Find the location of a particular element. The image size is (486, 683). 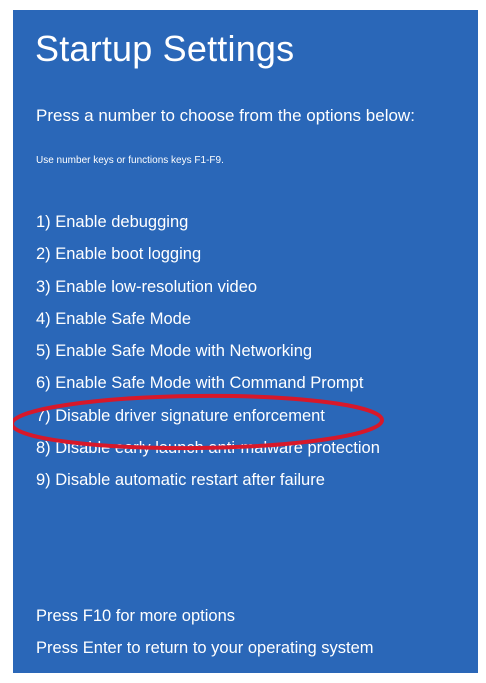

more-options-prompt: Press F10 for more options is located at coordinates (205, 616).